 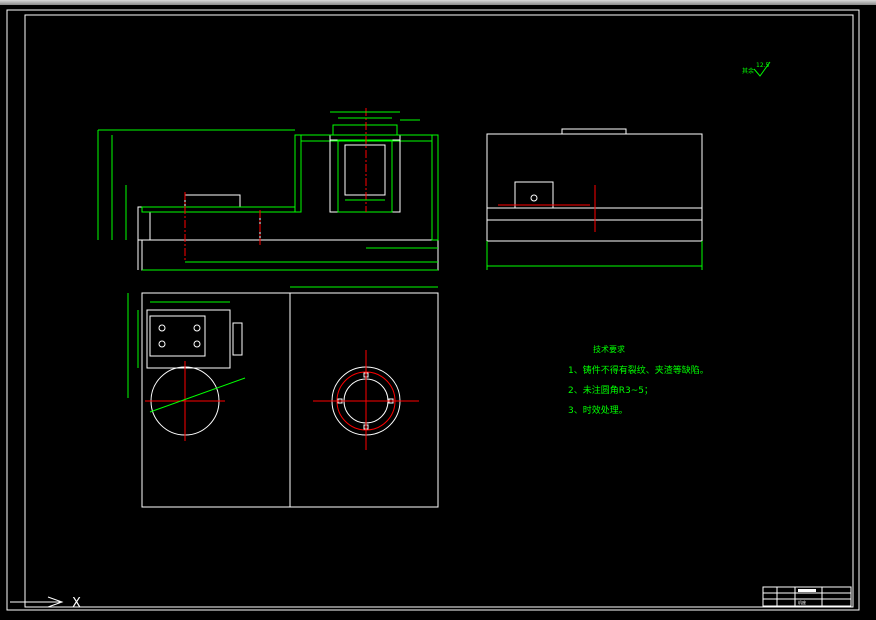 I want to click on tech-req-item-3: 3、时效处理。, so click(x=598, y=410).